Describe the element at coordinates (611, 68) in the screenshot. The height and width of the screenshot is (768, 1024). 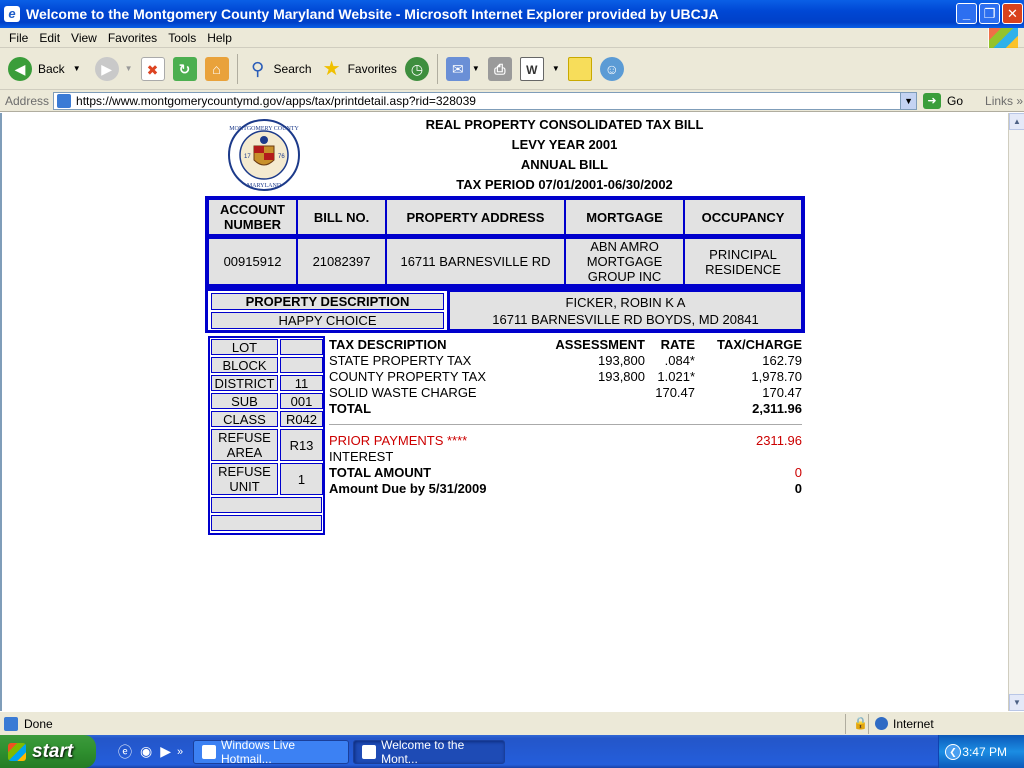
I see `messenger-button: ☺` at that location.